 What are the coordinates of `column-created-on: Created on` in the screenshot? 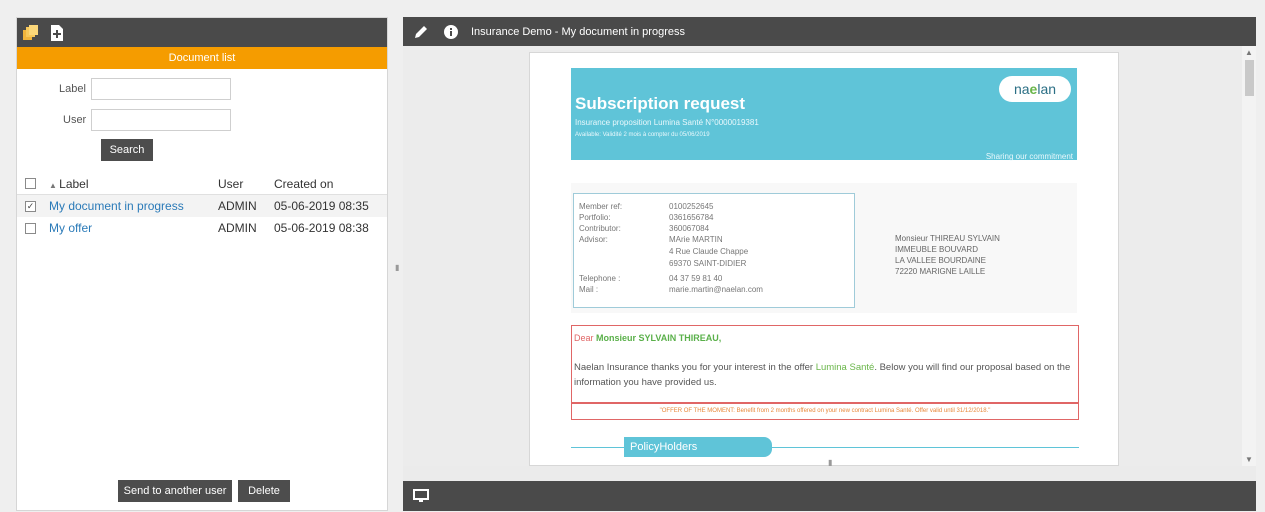 It's located at (329, 184).